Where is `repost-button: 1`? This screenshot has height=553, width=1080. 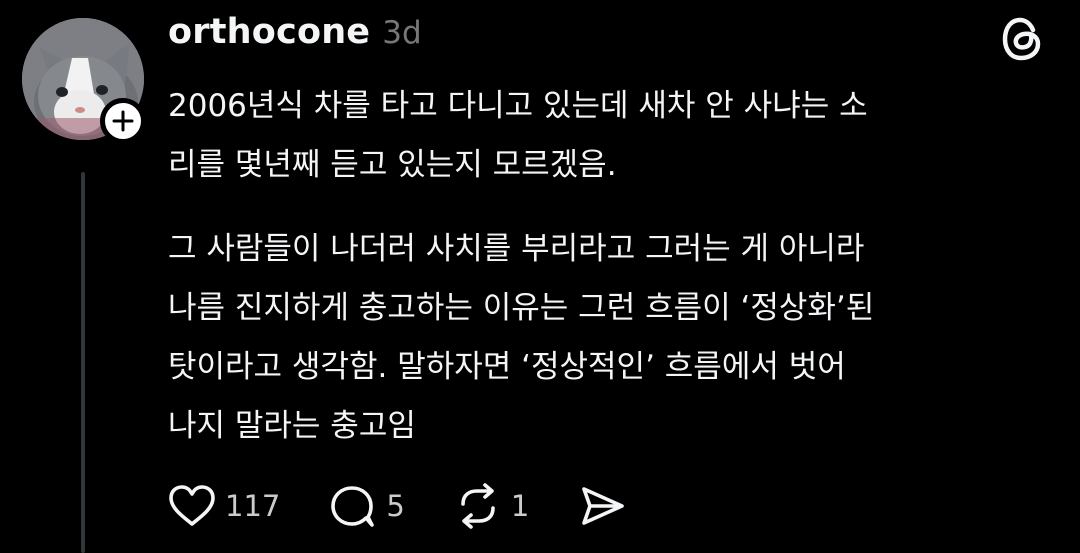 repost-button: 1 is located at coordinates (490, 506).